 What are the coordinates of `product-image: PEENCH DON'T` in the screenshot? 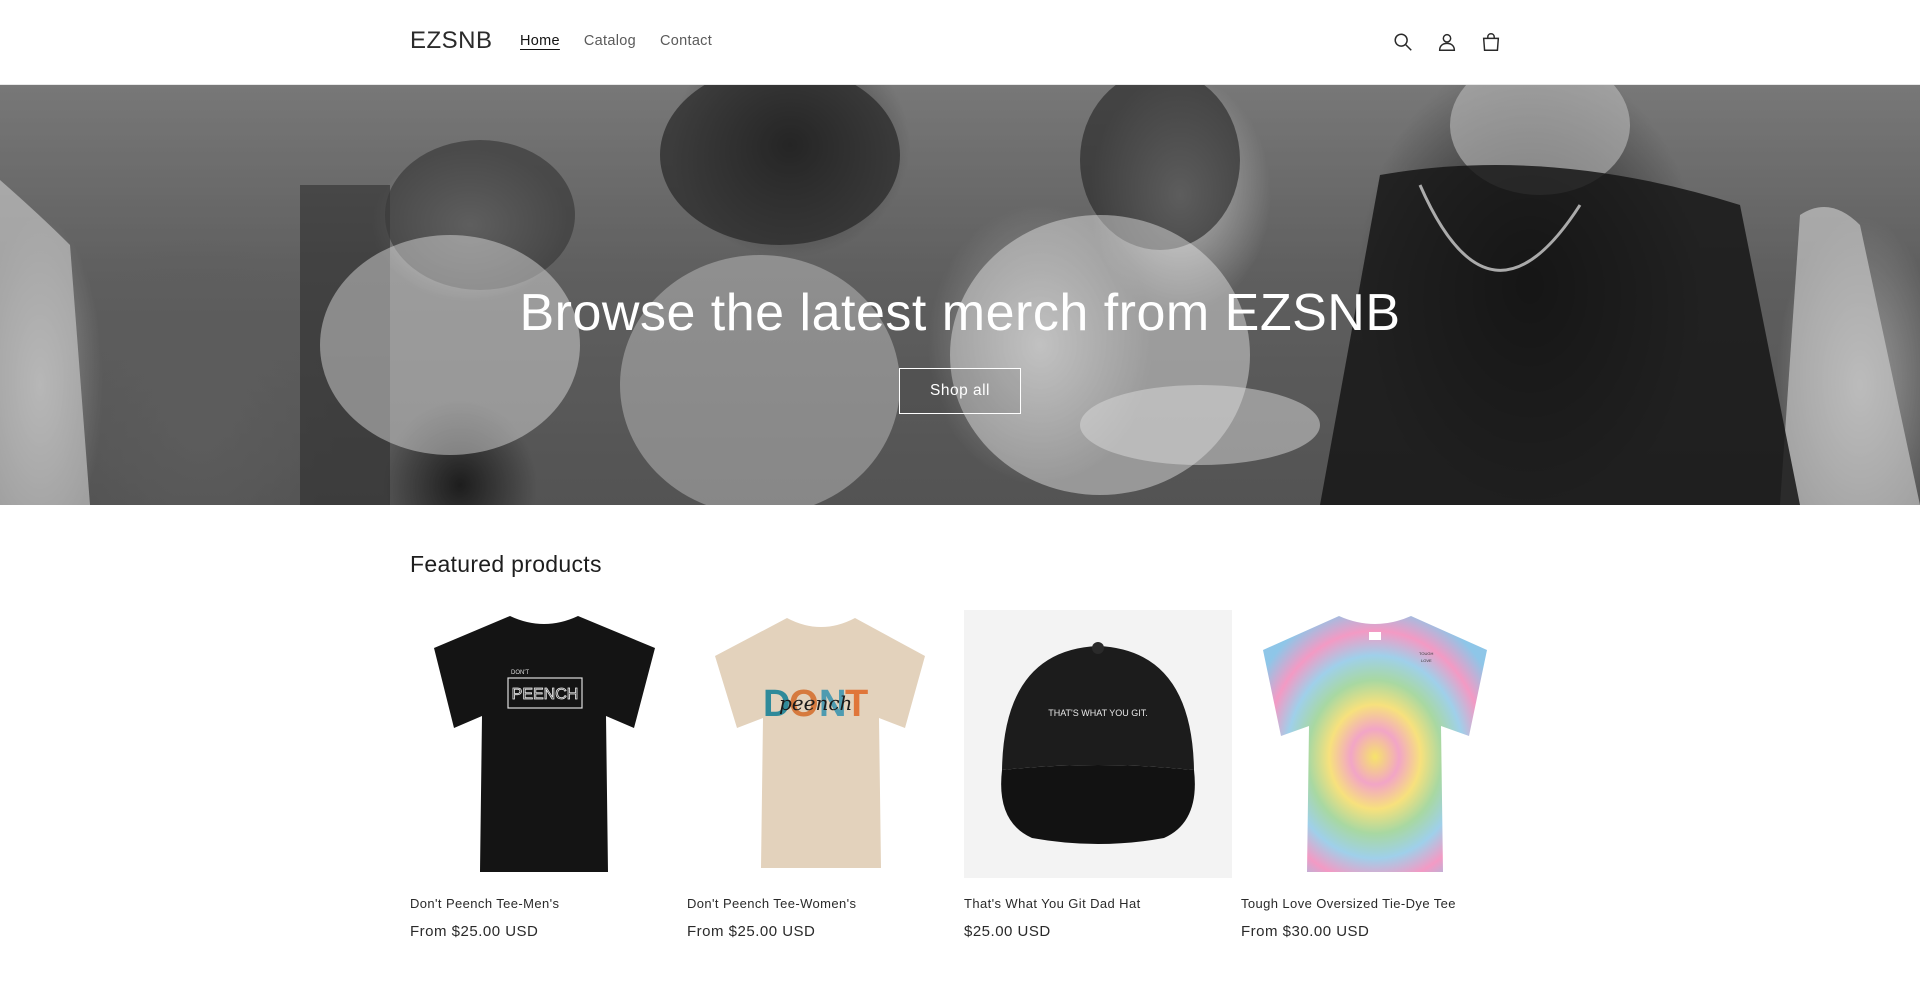 It's located at (544, 744).